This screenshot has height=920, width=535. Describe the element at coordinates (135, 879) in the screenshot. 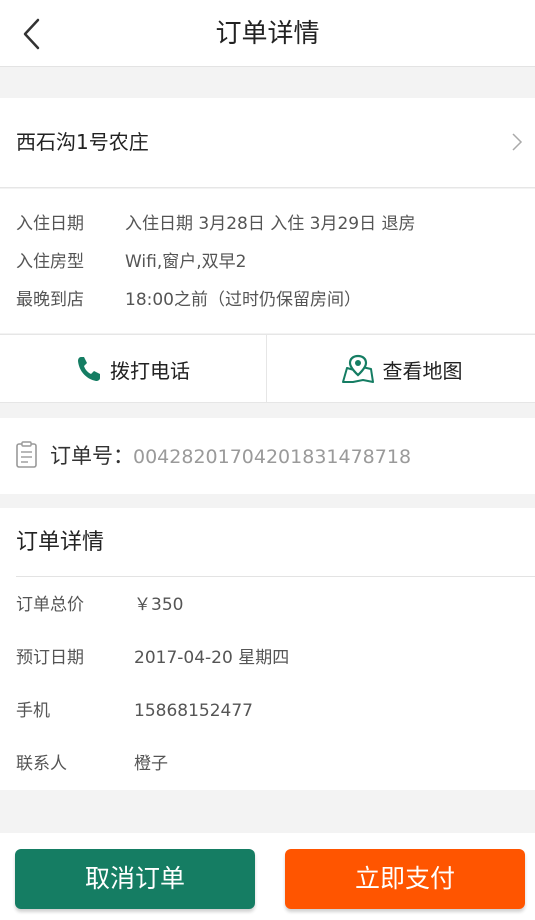

I see `cancel-order-button: 取消订单` at that location.